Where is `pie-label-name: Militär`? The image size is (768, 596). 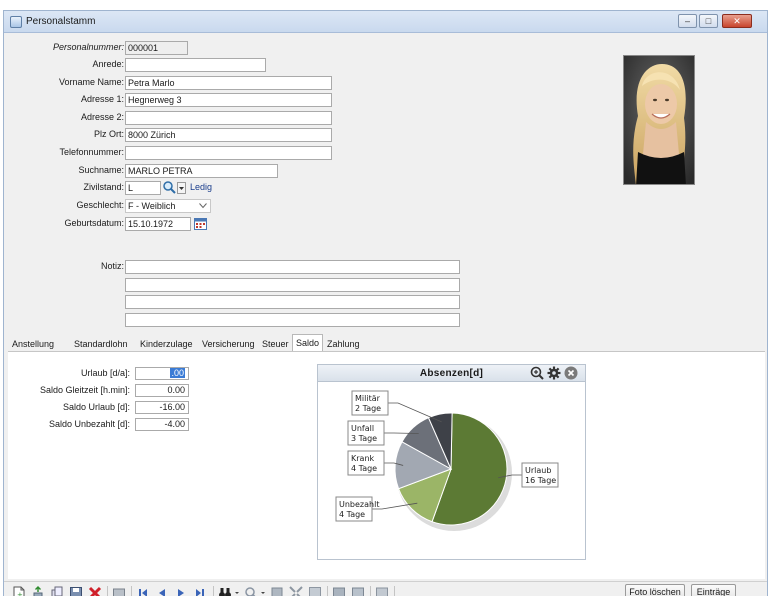
pie-label-name: Militär is located at coordinates (368, 398).